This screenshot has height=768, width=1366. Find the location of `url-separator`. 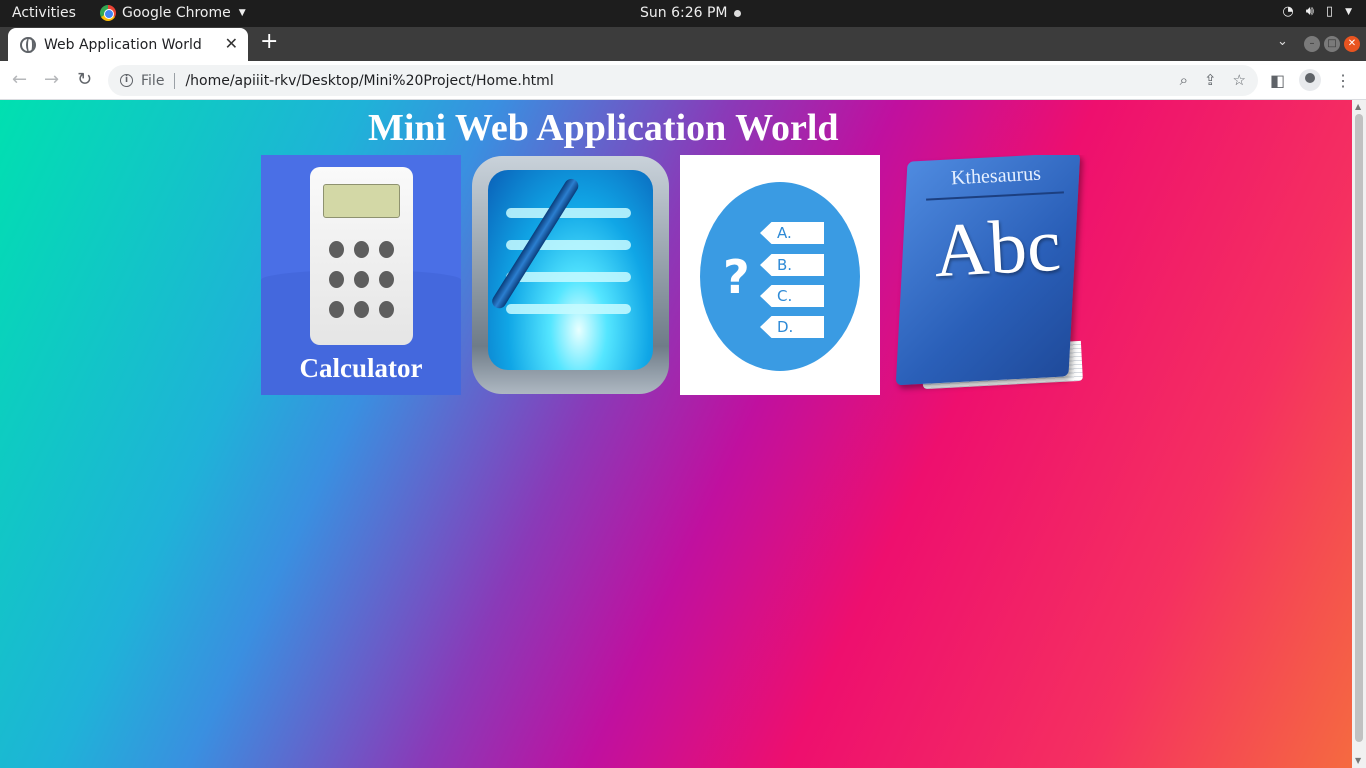

url-separator is located at coordinates (175, 80).